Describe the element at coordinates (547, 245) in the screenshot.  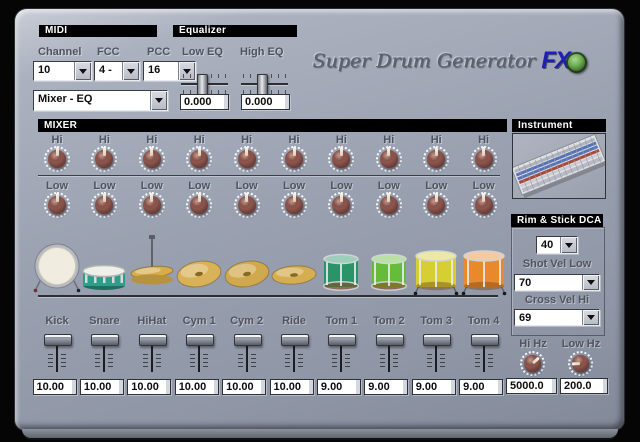
I see `rim-stick-dca-value: 40` at that location.